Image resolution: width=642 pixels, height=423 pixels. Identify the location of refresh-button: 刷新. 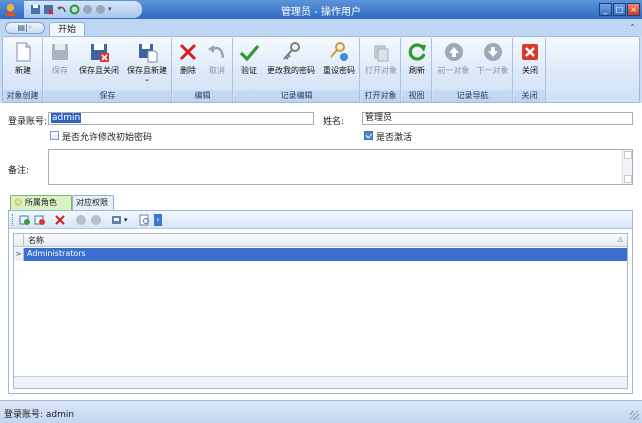
(417, 64).